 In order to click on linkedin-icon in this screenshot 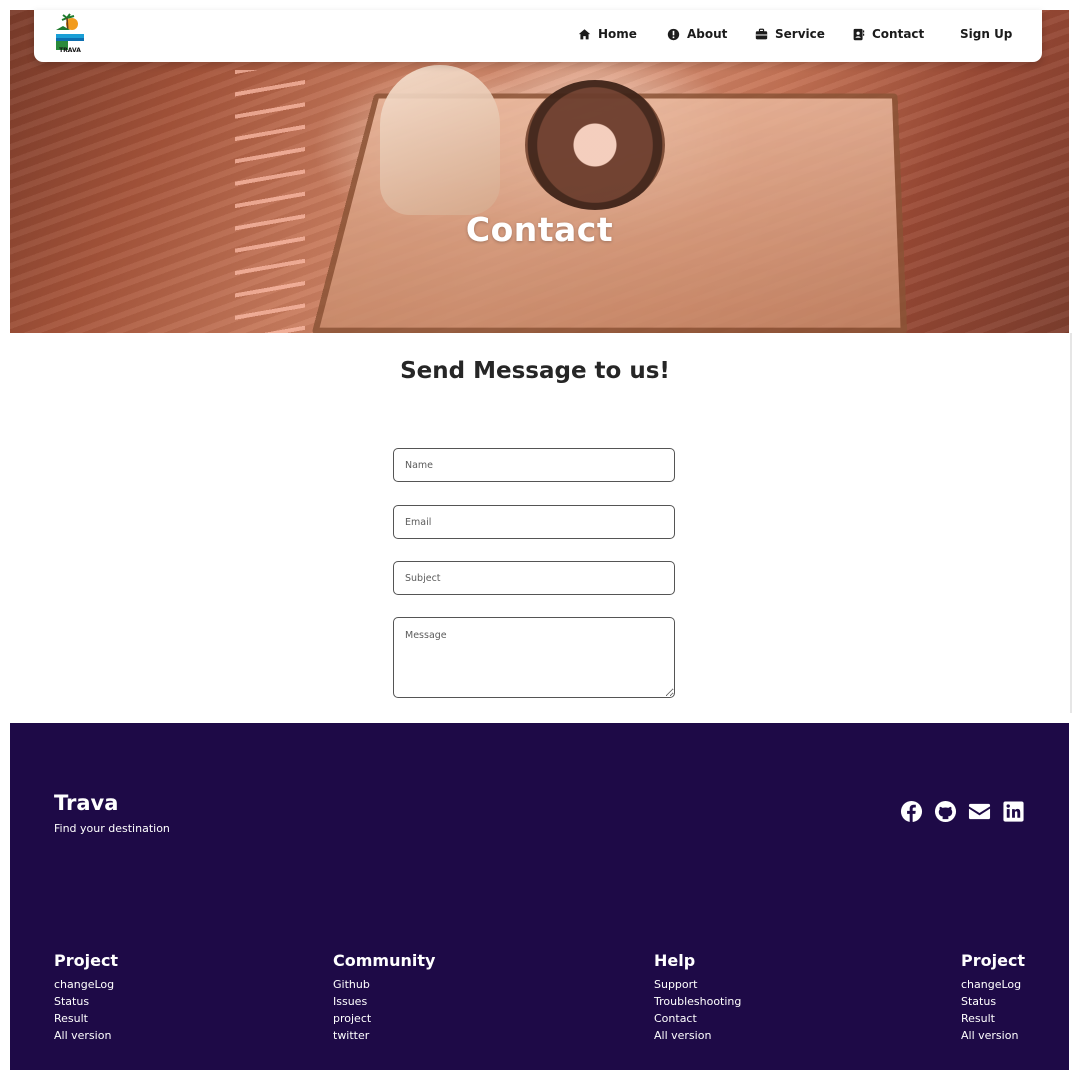, I will do `click(1013, 811)`.